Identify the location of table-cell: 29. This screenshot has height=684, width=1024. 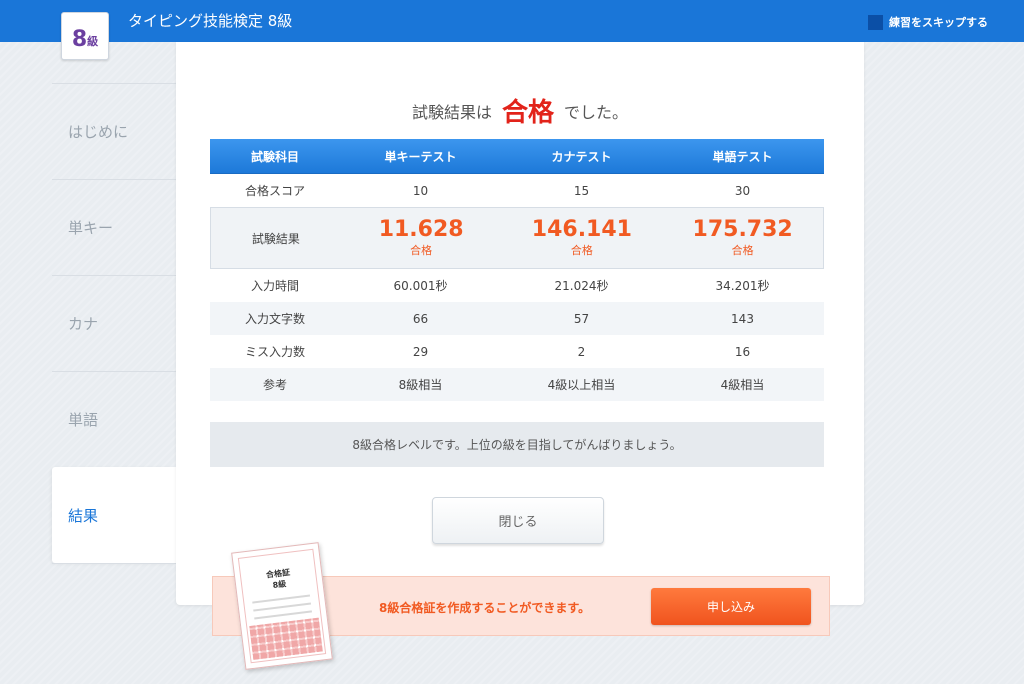
(420, 351).